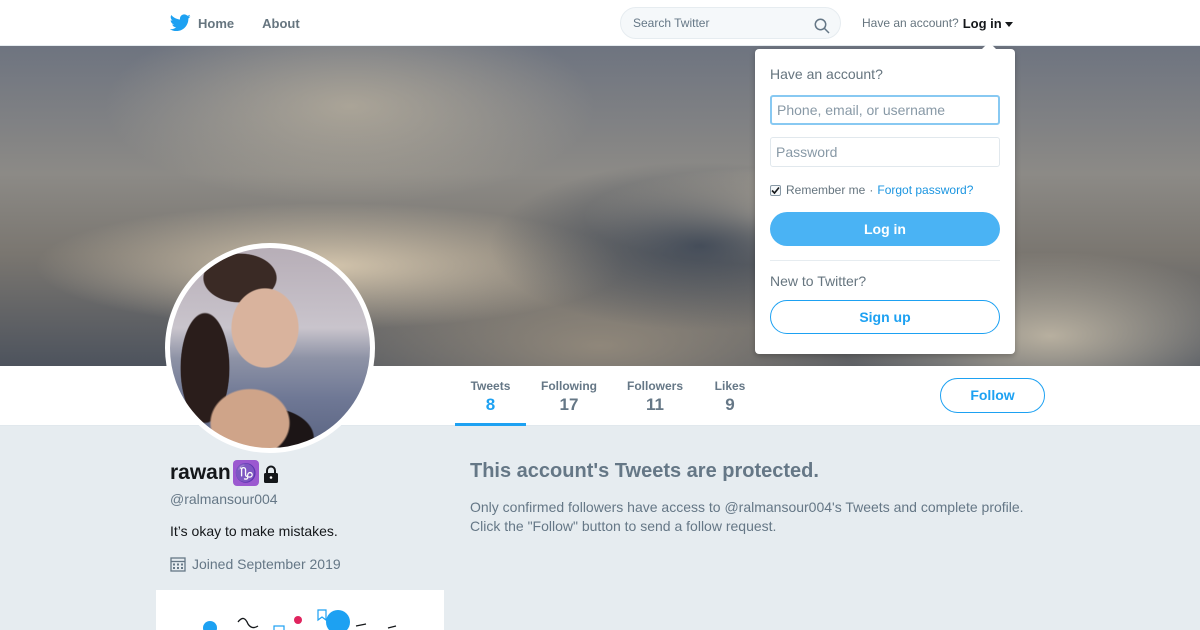 This screenshot has height=630, width=1200. What do you see at coordinates (200, 472) in the screenshot?
I see `profile-name-text: rawan` at bounding box center [200, 472].